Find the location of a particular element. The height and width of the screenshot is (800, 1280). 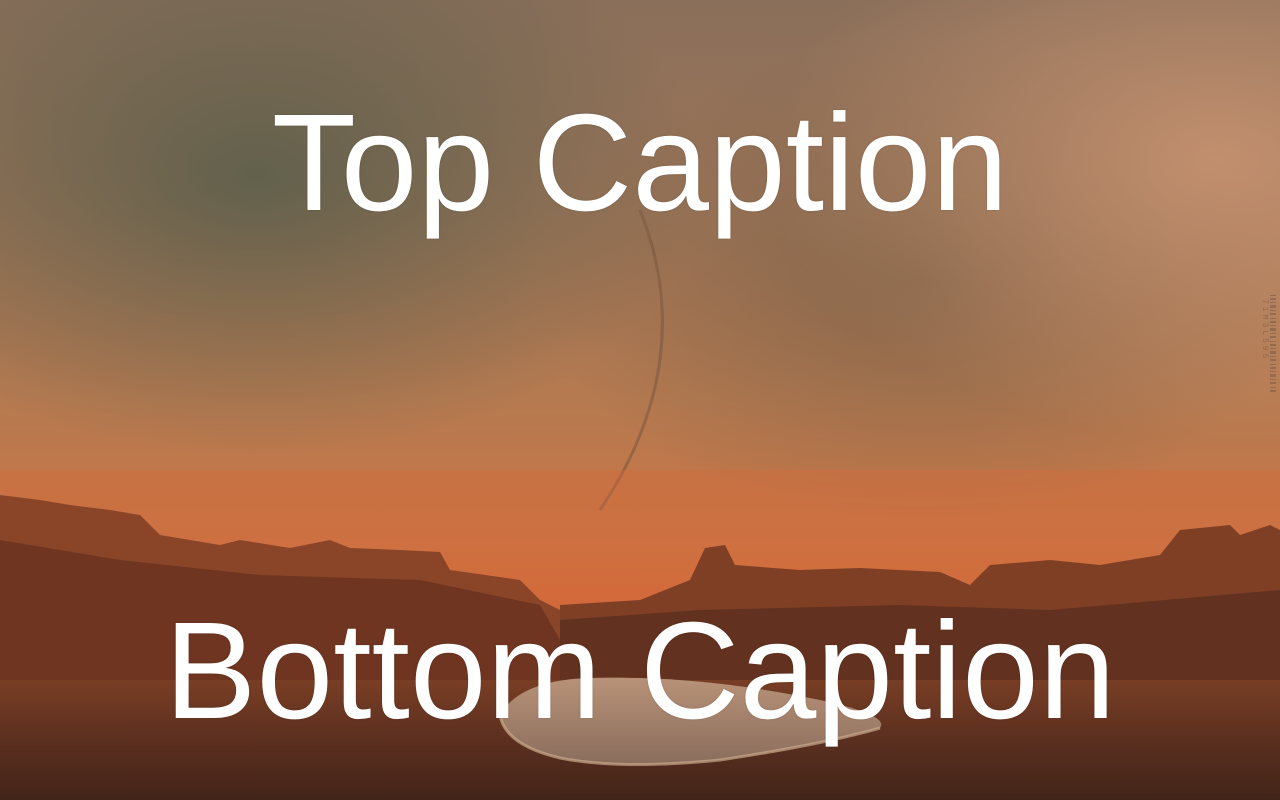

watermark-text: 71M3L595 is located at coordinates (1264, 330).